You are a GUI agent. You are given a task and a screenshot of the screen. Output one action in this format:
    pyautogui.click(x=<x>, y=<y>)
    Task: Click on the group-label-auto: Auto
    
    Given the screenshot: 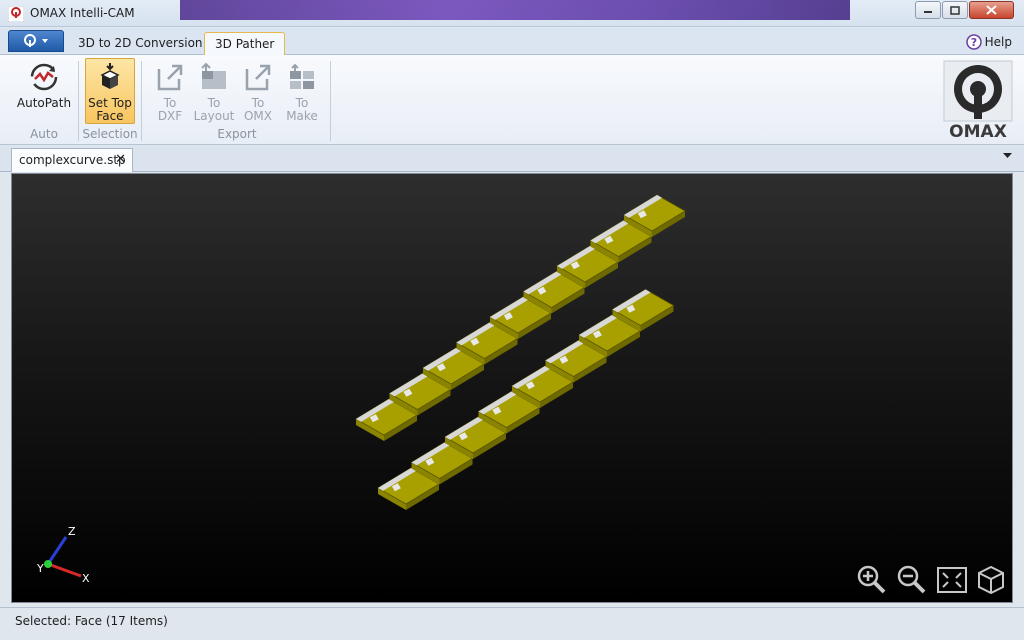 What is the action you would take?
    pyautogui.click(x=44, y=134)
    